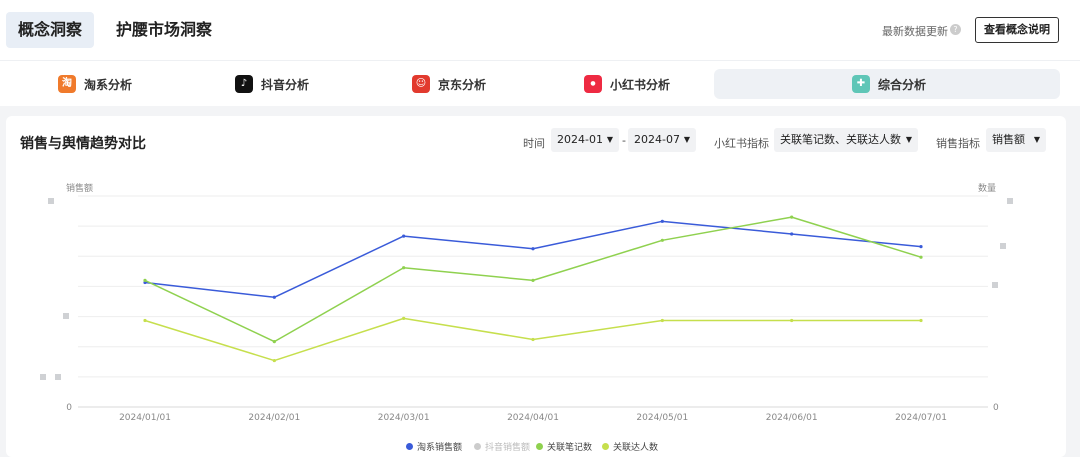  I want to click on tab-label: 京东分析, so click(462, 84).